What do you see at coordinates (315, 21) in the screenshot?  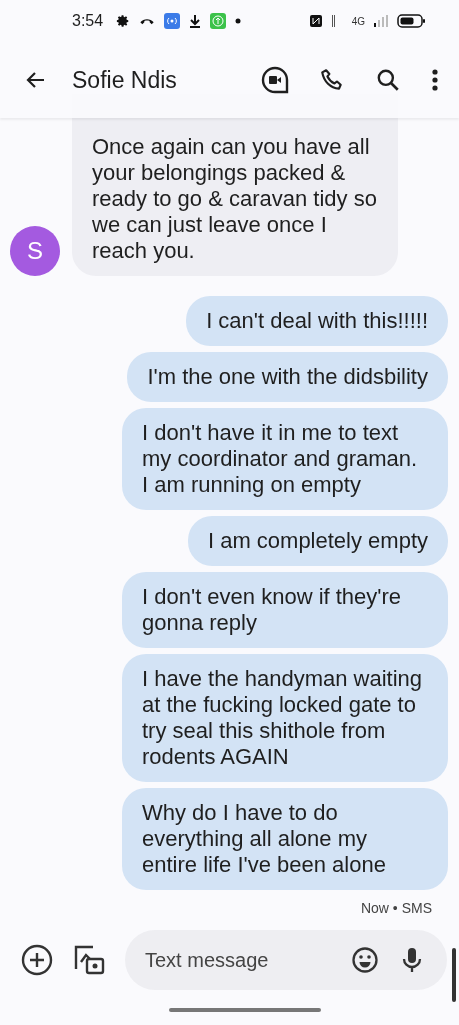 I see `nfc-icon` at bounding box center [315, 21].